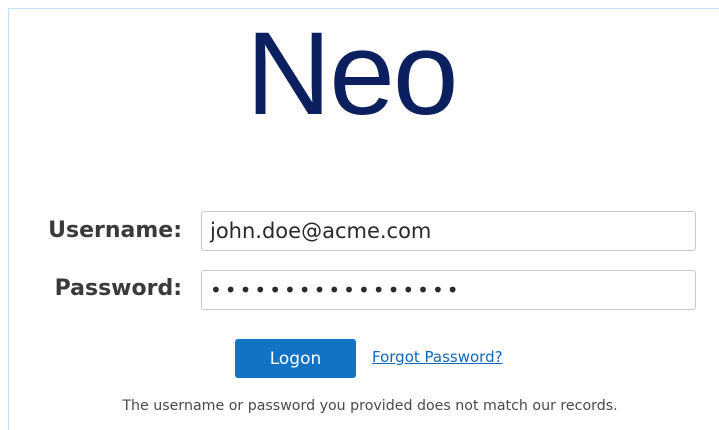 Image resolution: width=719 pixels, height=430 pixels. Describe the element at coordinates (115, 230) in the screenshot. I see `username-label: Username:` at that location.